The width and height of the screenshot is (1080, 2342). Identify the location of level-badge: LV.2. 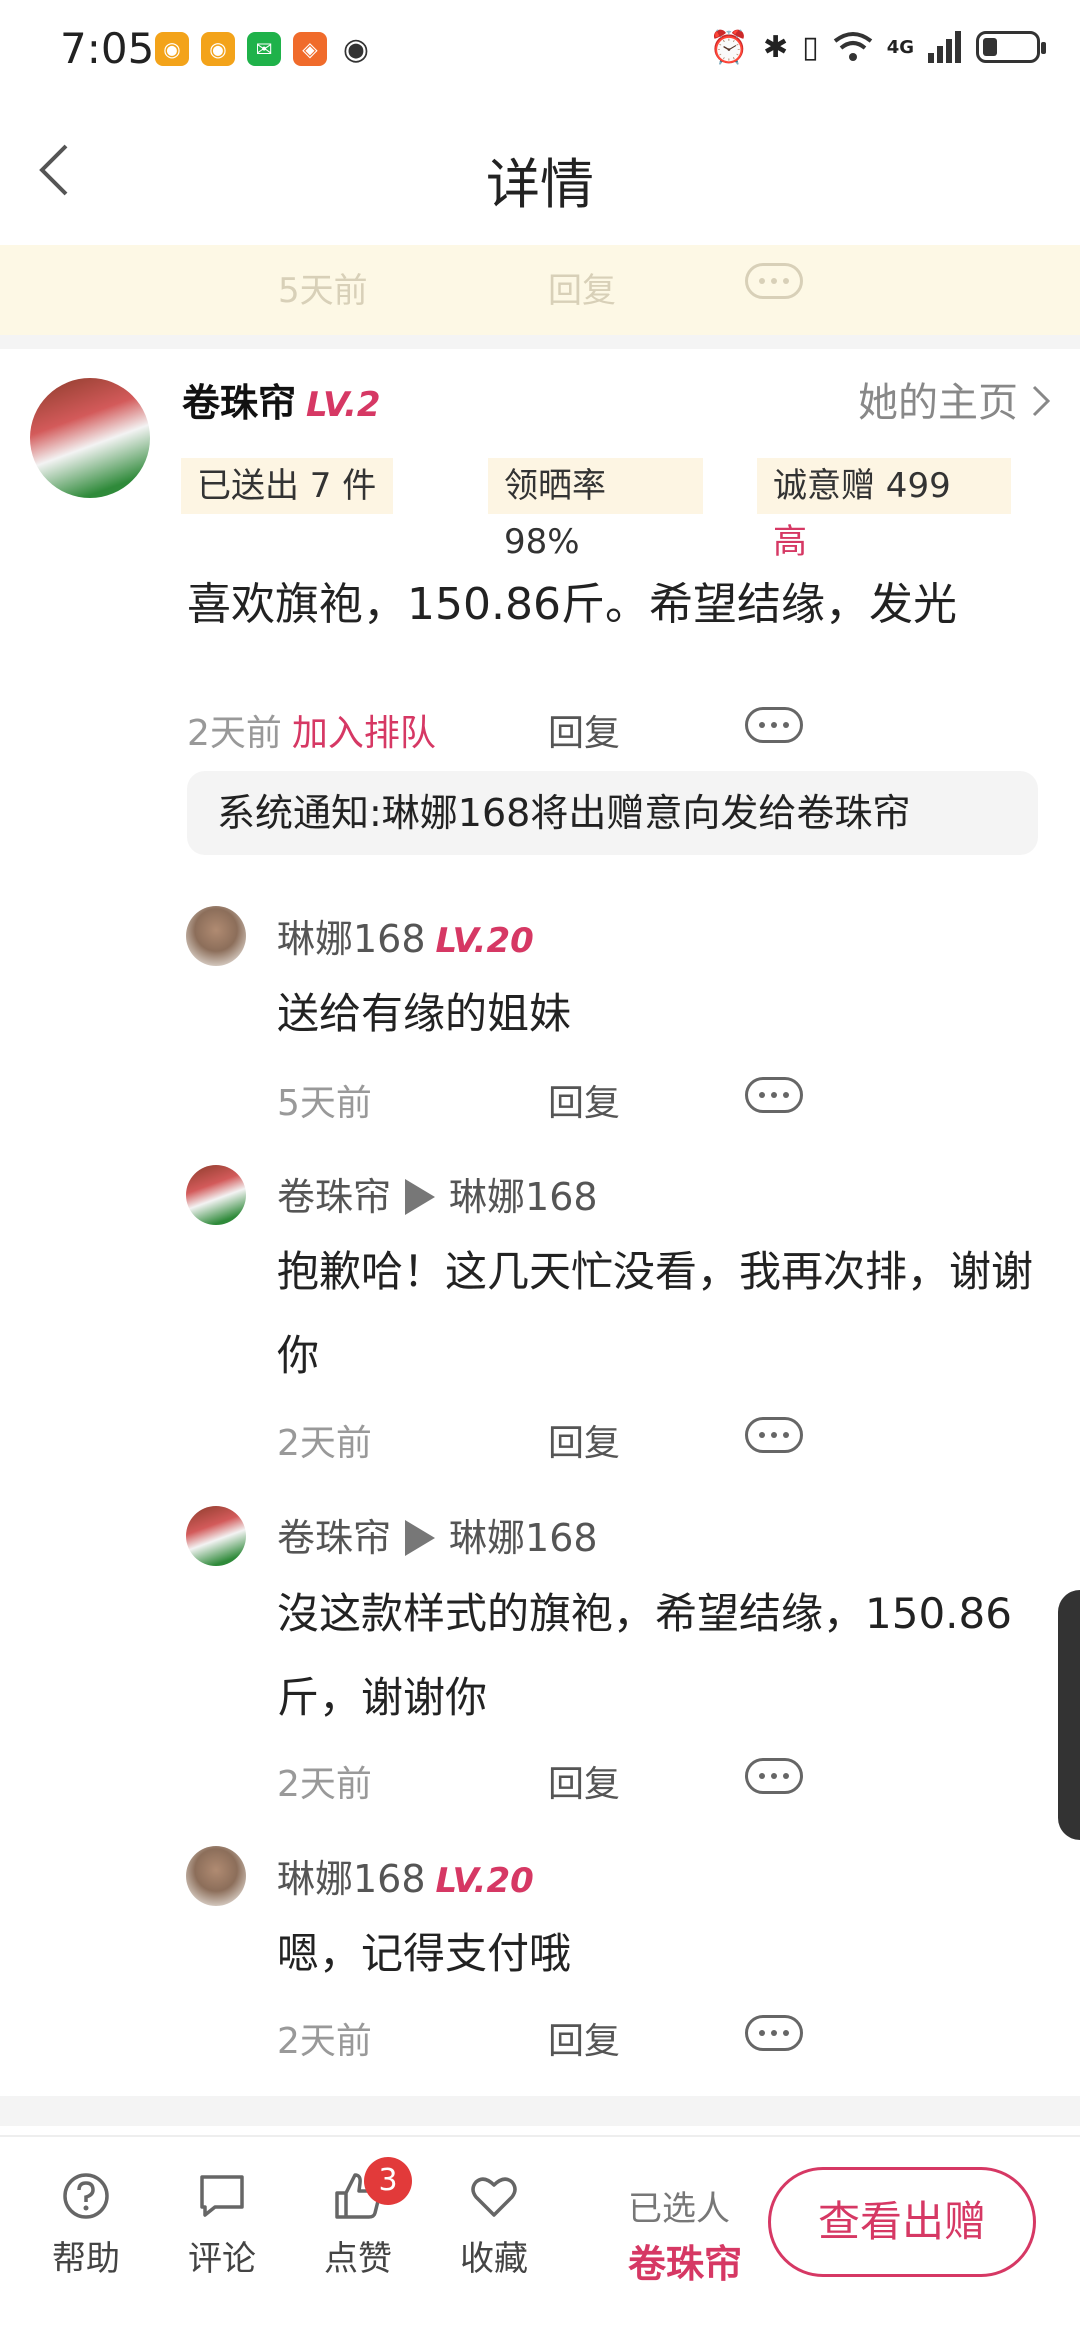
(343, 405).